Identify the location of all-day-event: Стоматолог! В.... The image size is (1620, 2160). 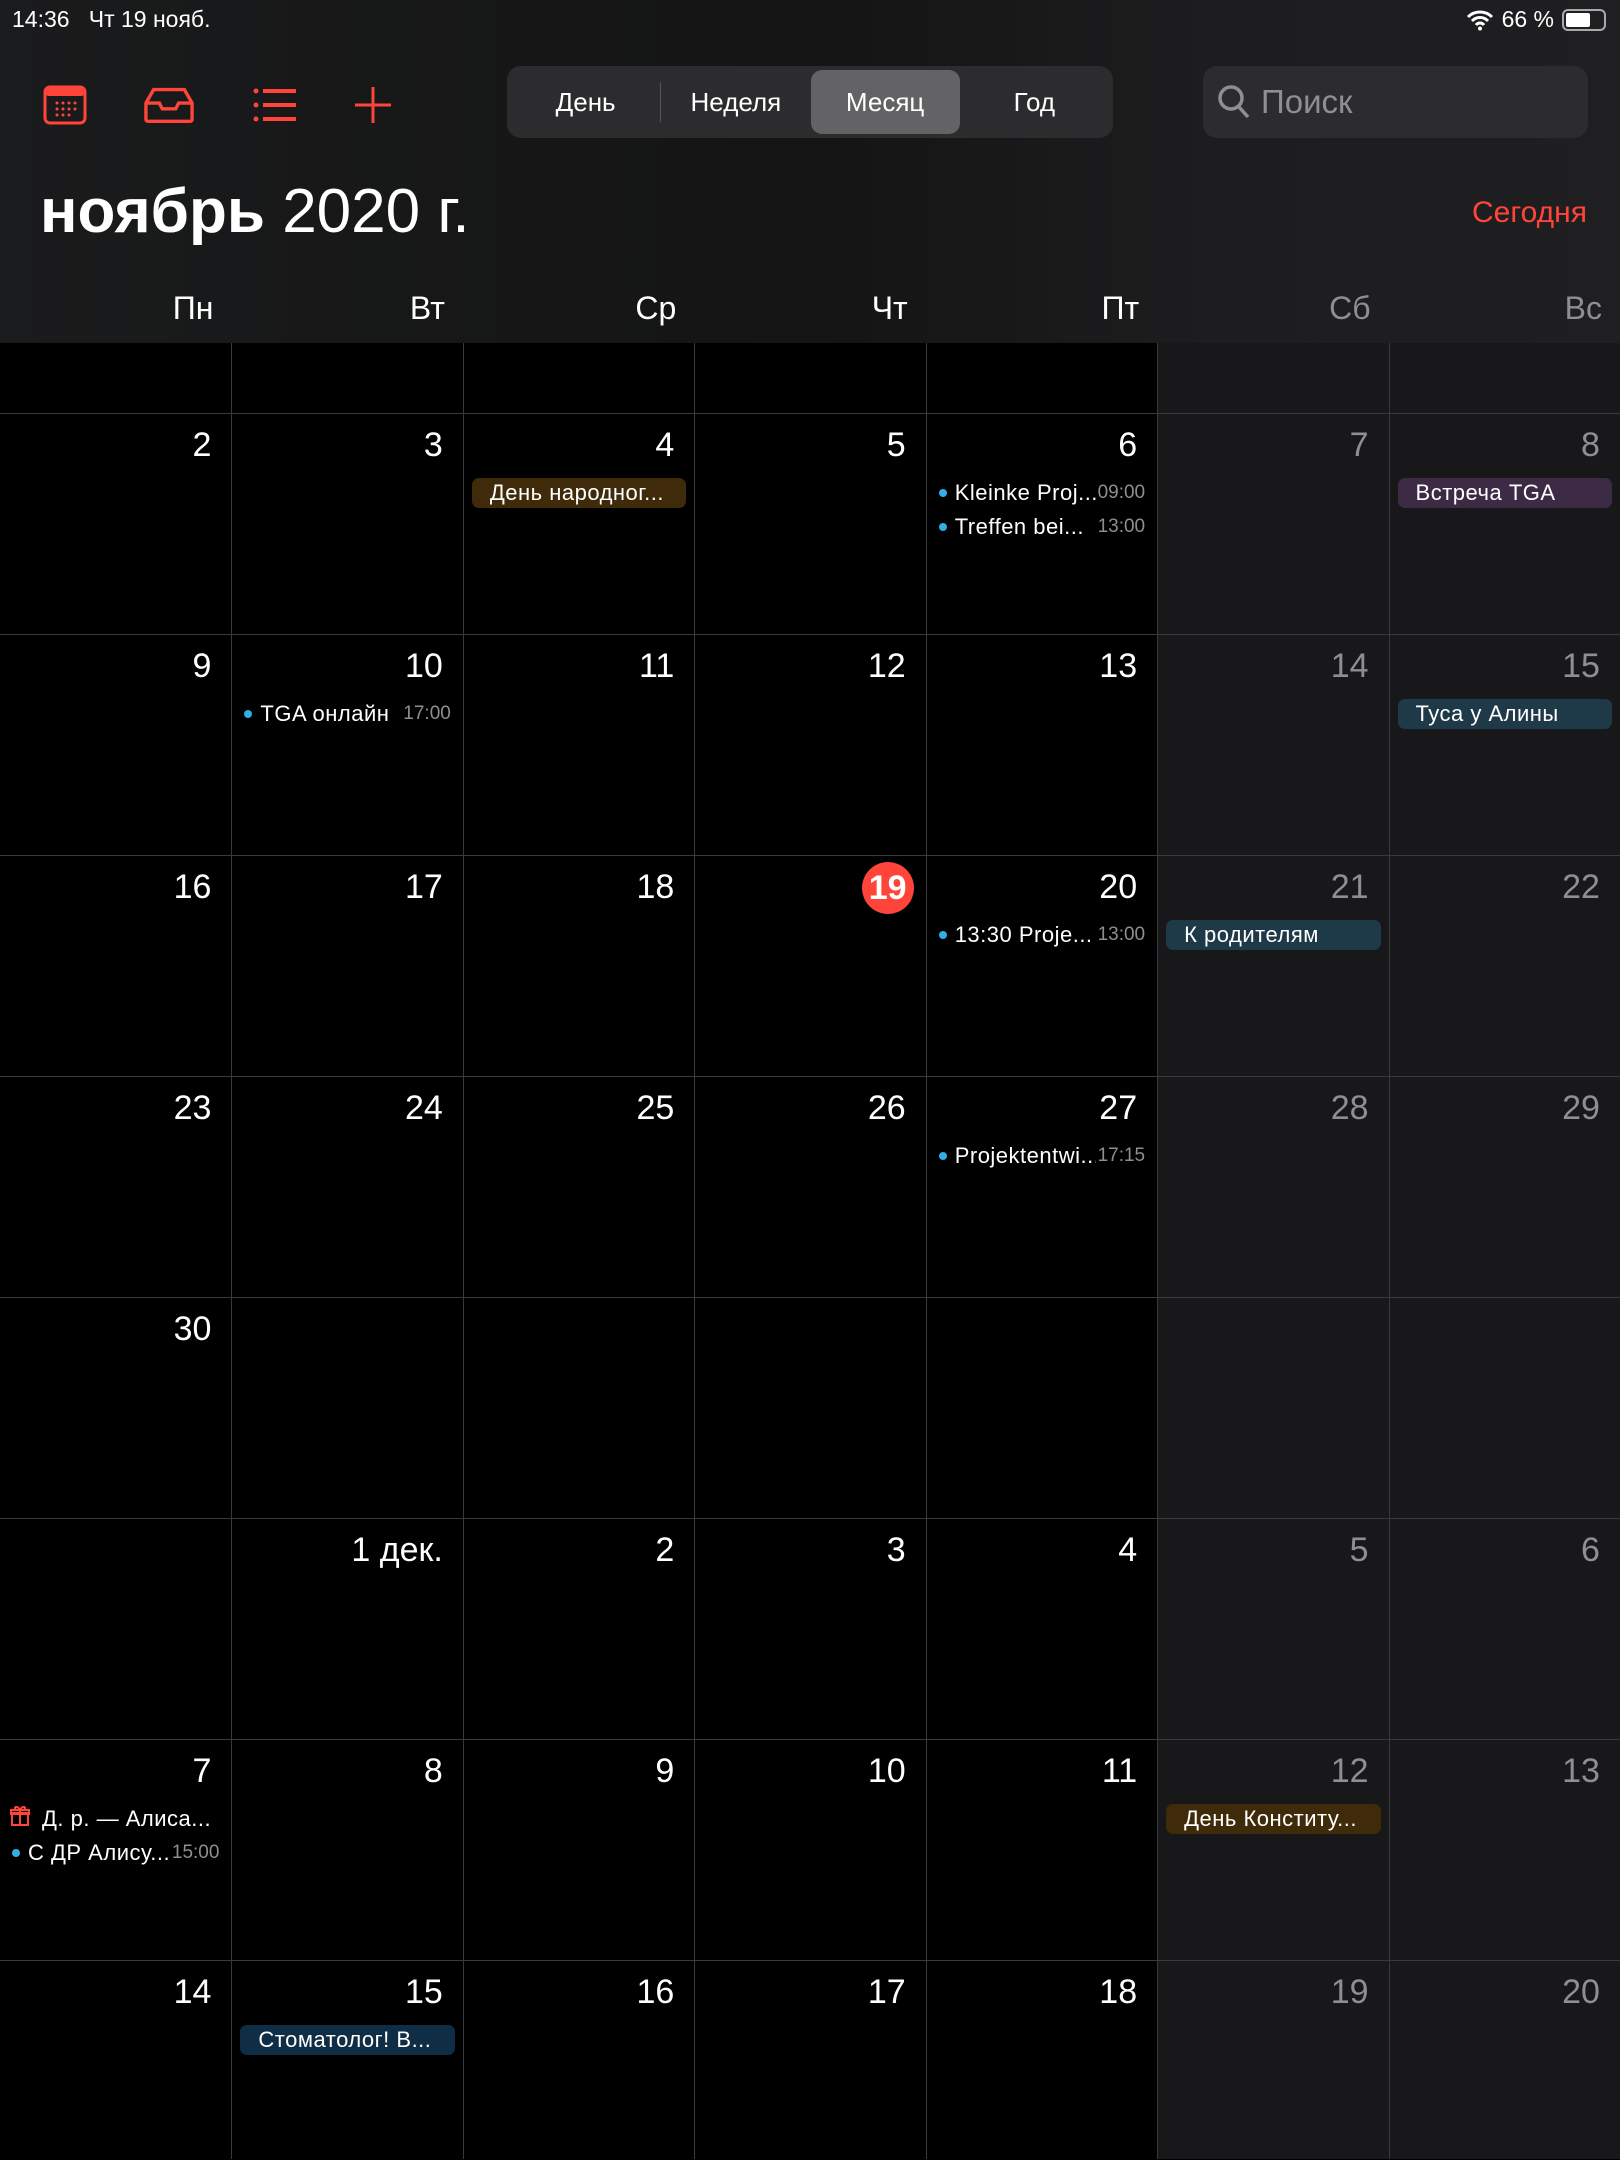
(347, 2040).